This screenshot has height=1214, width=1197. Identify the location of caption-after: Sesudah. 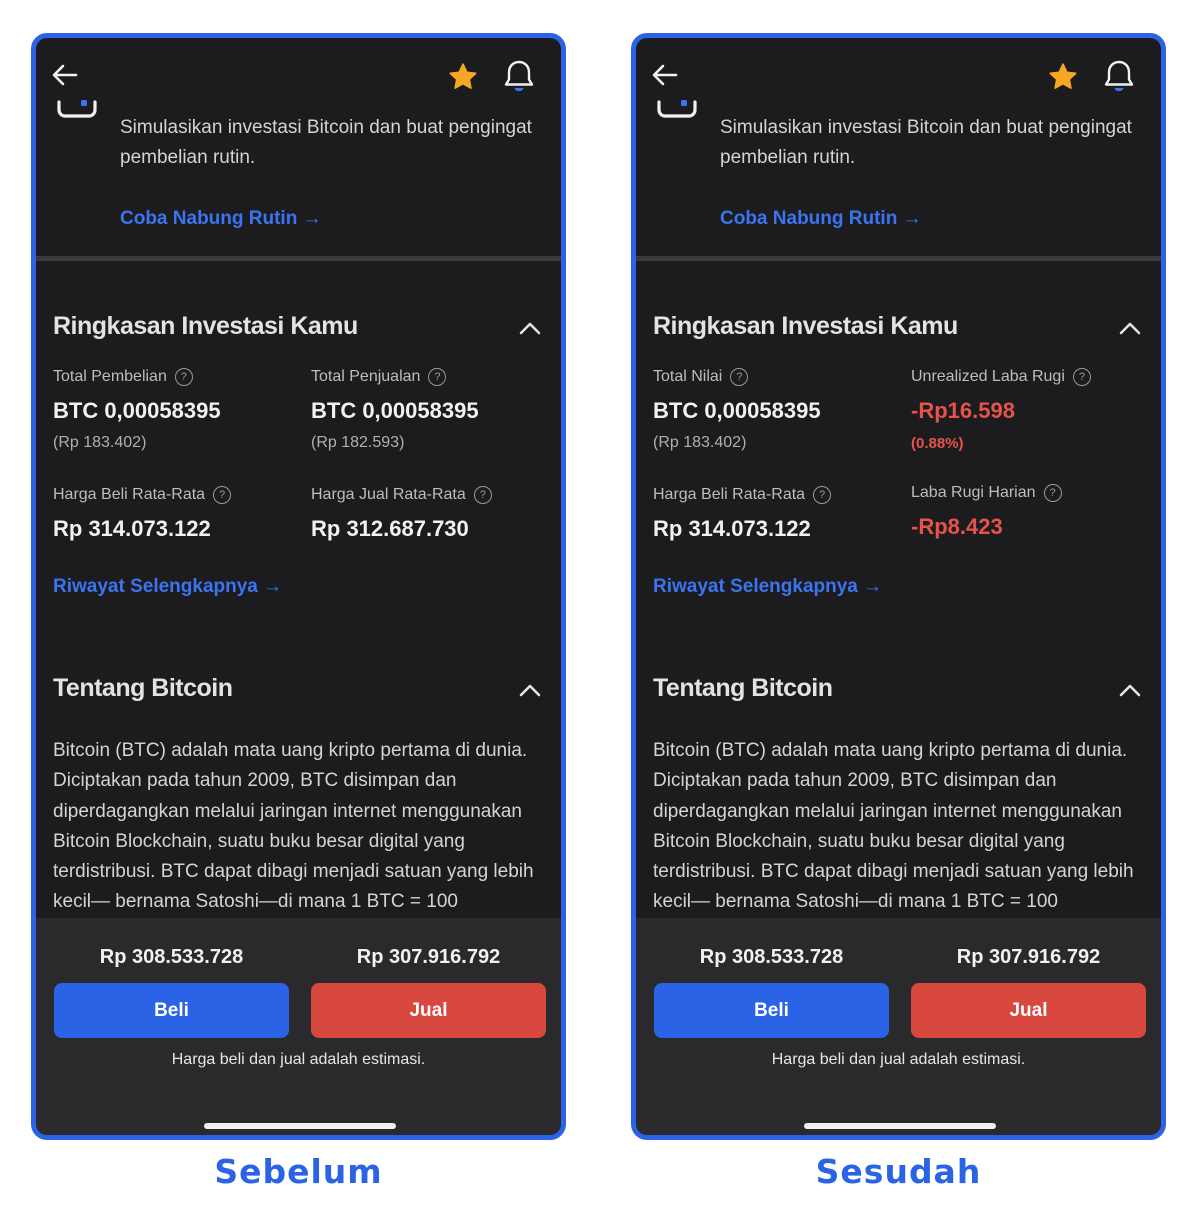
(898, 1171).